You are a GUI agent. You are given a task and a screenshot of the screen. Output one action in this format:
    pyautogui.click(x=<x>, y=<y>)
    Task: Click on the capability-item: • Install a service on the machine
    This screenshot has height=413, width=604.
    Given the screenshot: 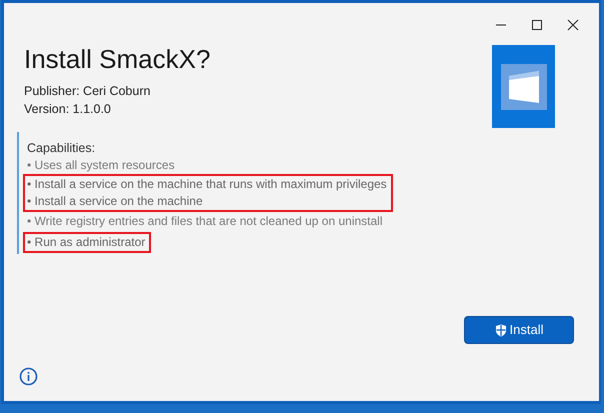 What is the action you would take?
    pyautogui.click(x=115, y=201)
    